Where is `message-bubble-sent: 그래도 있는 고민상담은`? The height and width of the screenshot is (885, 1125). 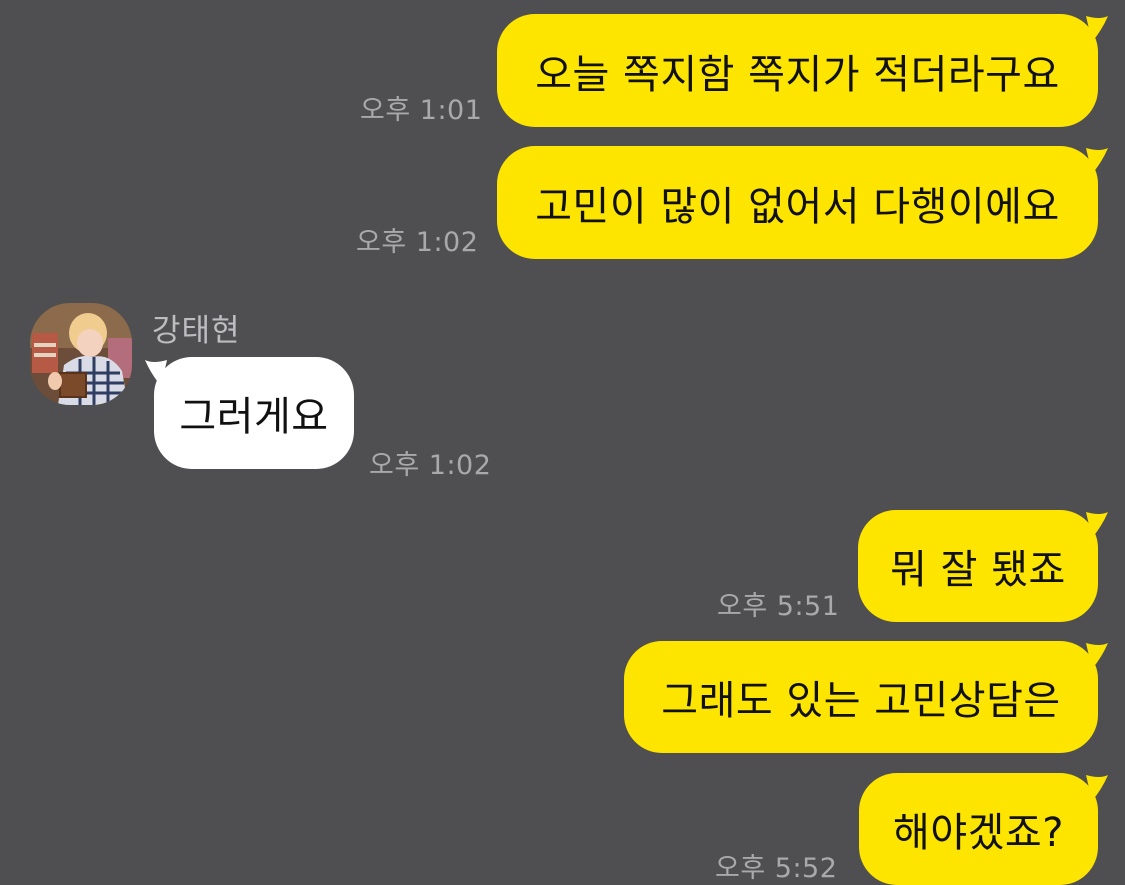
message-bubble-sent: 그래도 있는 고민상담은 is located at coordinates (861, 697).